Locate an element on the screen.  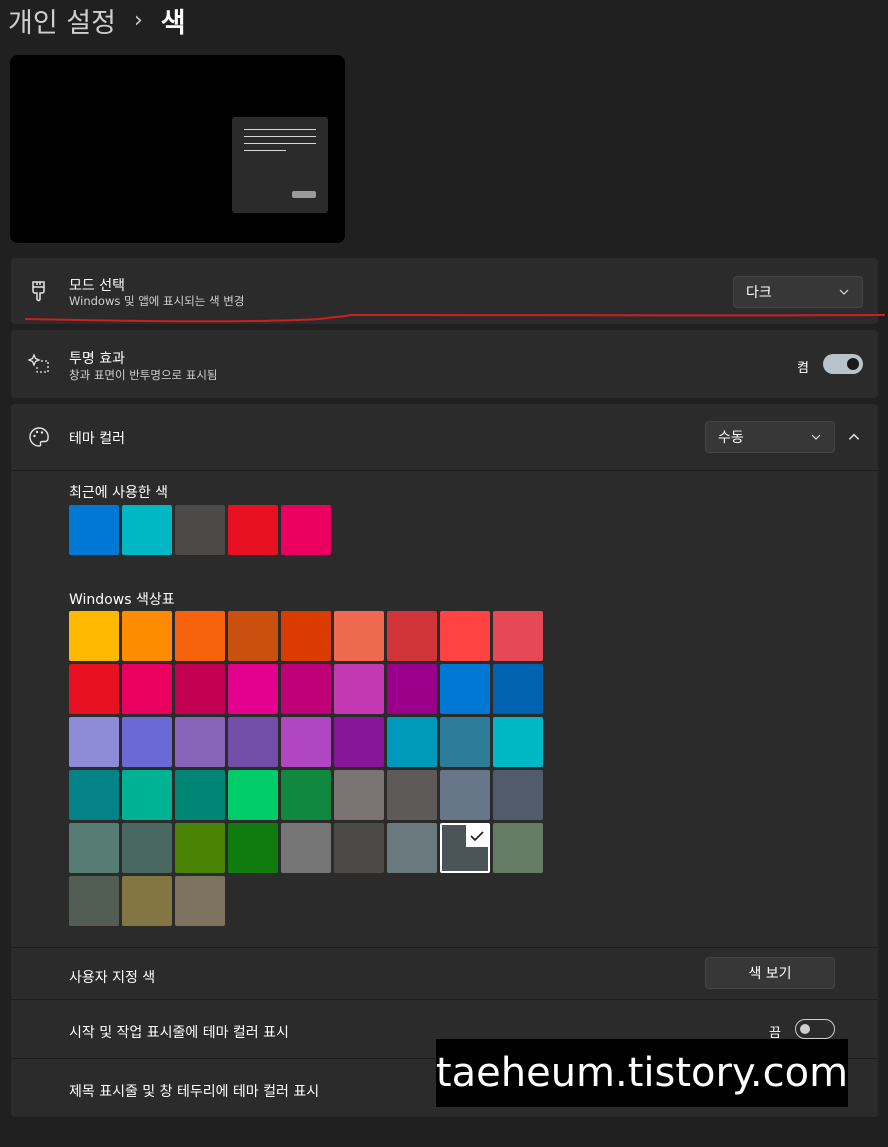
preview-window is located at coordinates (280, 165).